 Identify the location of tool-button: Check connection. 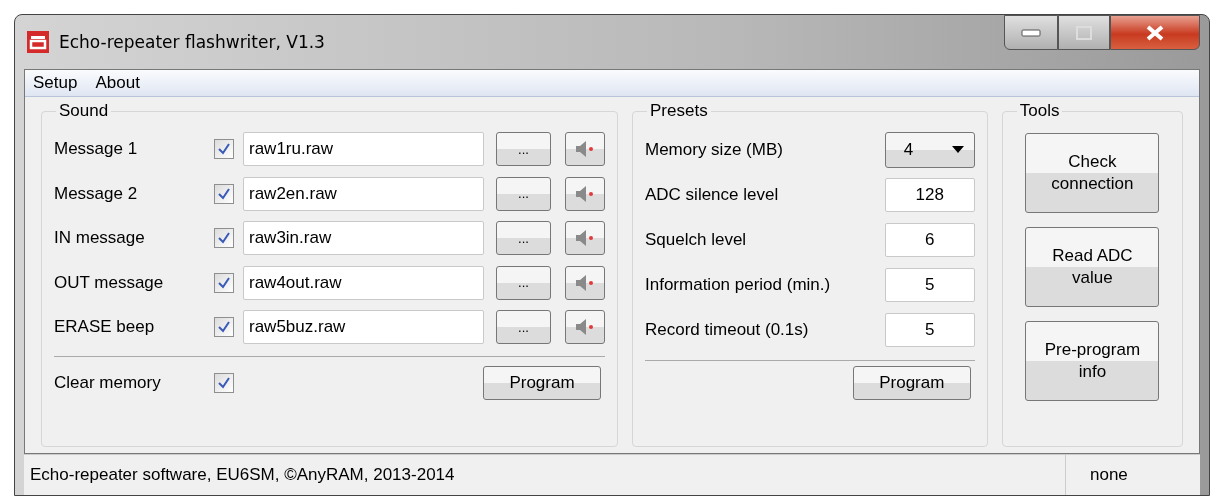
(1092, 173).